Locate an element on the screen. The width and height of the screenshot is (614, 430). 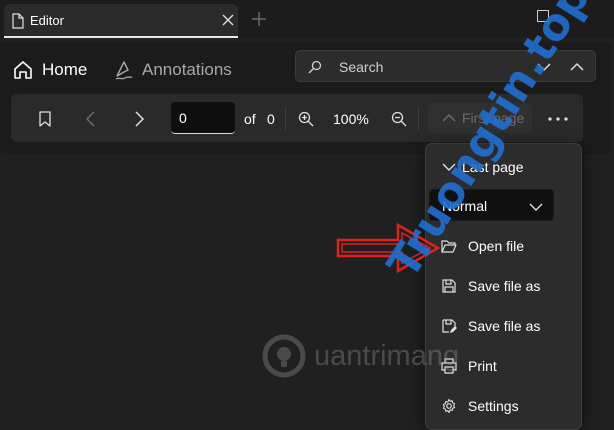
previous-page-button is located at coordinates (91, 119).